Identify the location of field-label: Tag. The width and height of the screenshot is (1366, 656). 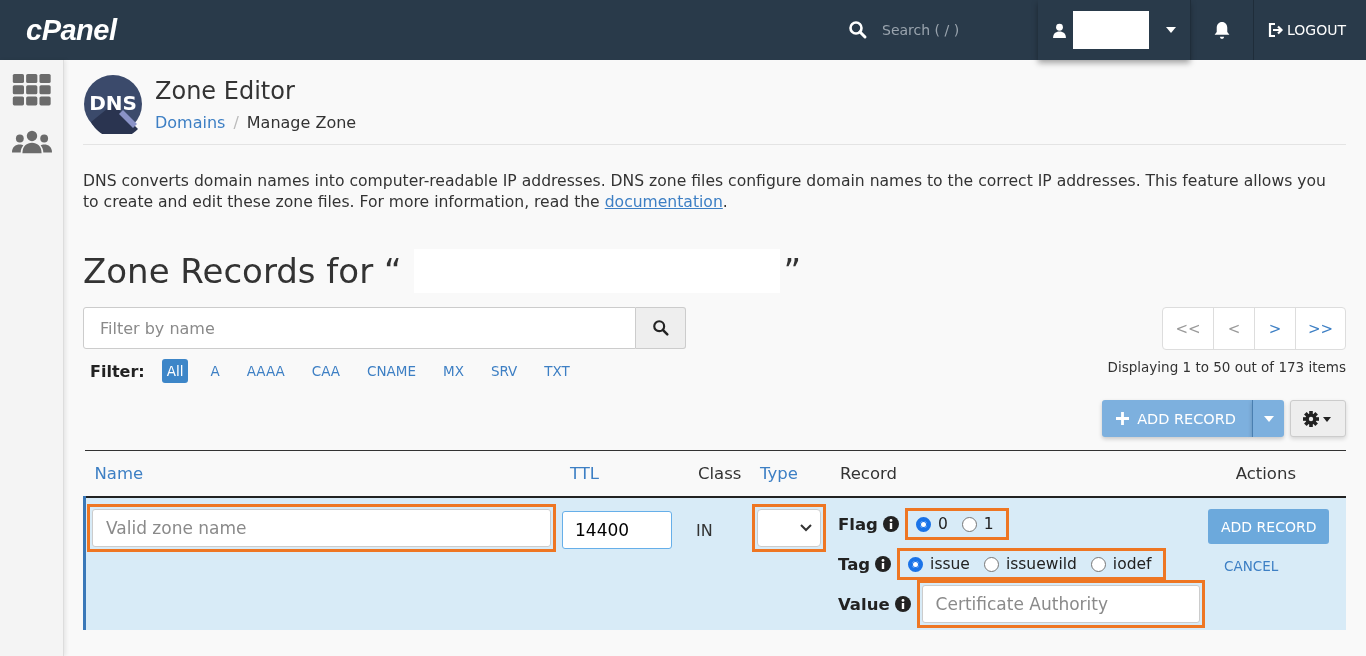
(854, 564).